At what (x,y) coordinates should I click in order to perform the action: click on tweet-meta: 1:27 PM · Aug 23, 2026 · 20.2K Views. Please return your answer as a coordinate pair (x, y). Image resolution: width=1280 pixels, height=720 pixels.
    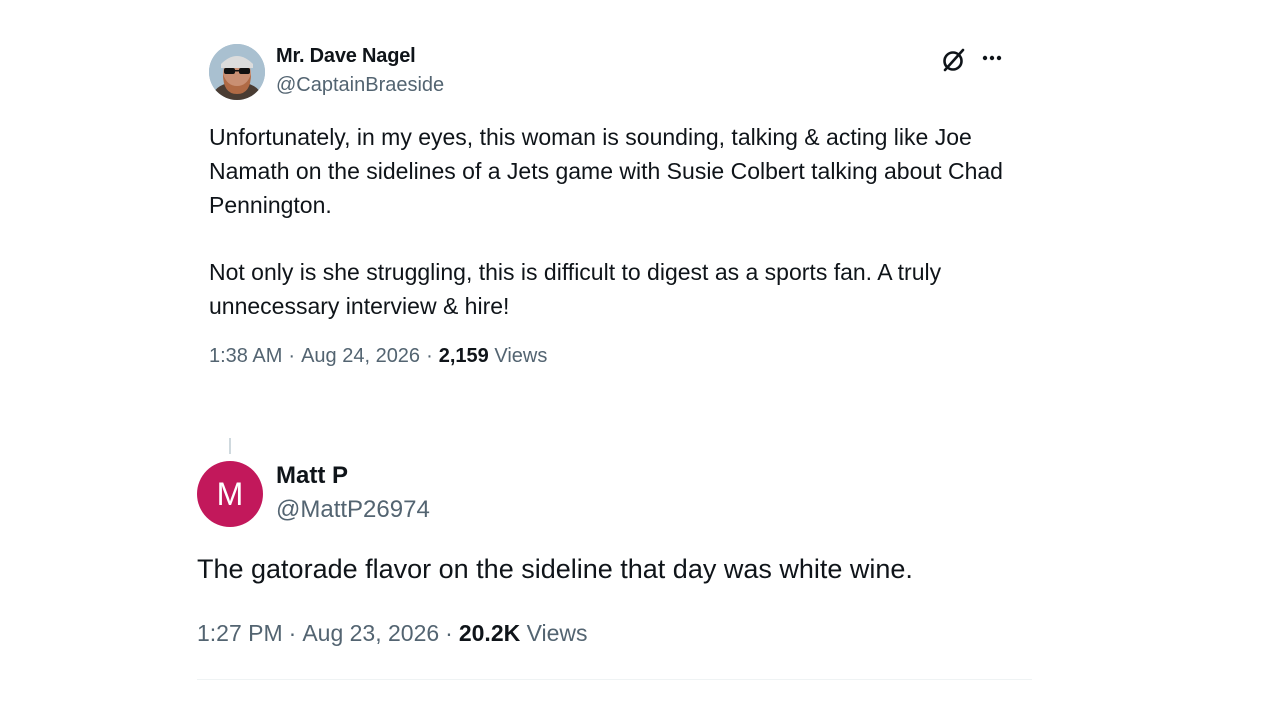
    Looking at the image, I should click on (392, 633).